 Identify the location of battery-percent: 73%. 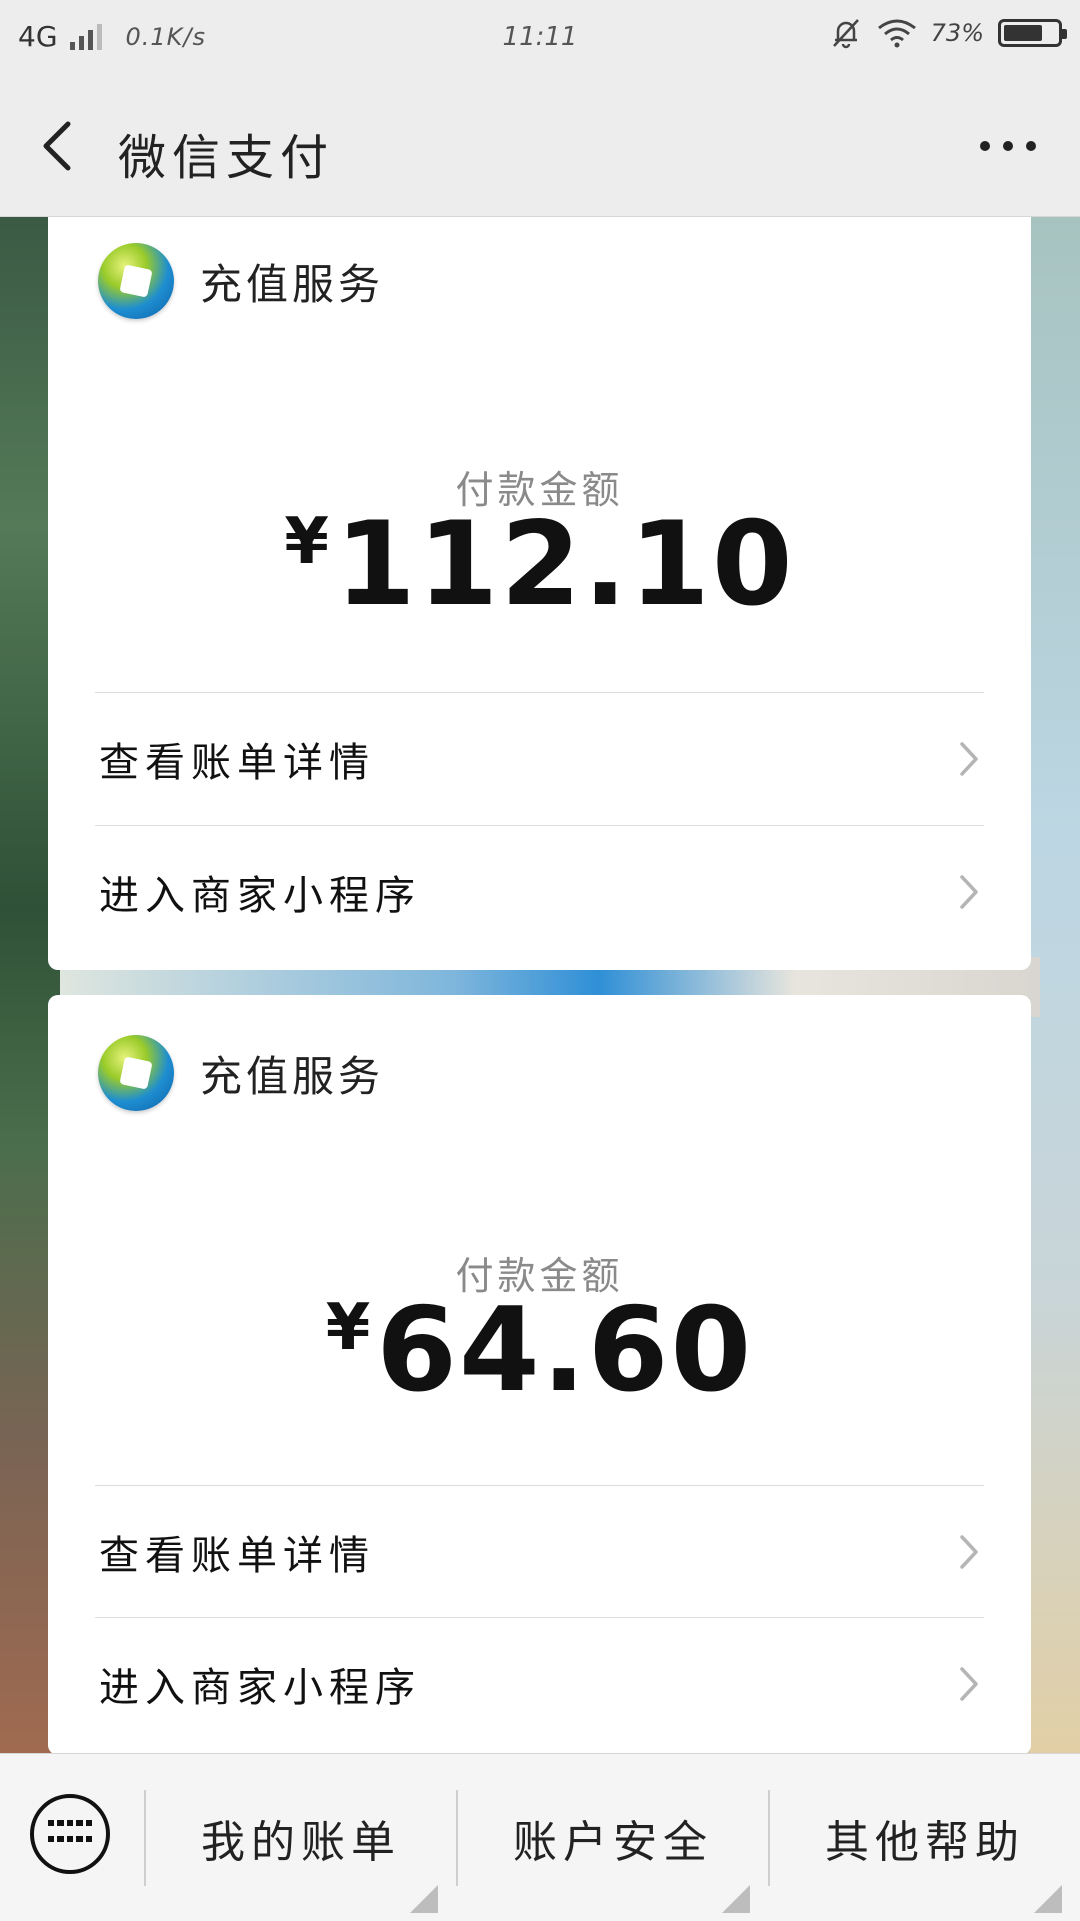
(957, 33).